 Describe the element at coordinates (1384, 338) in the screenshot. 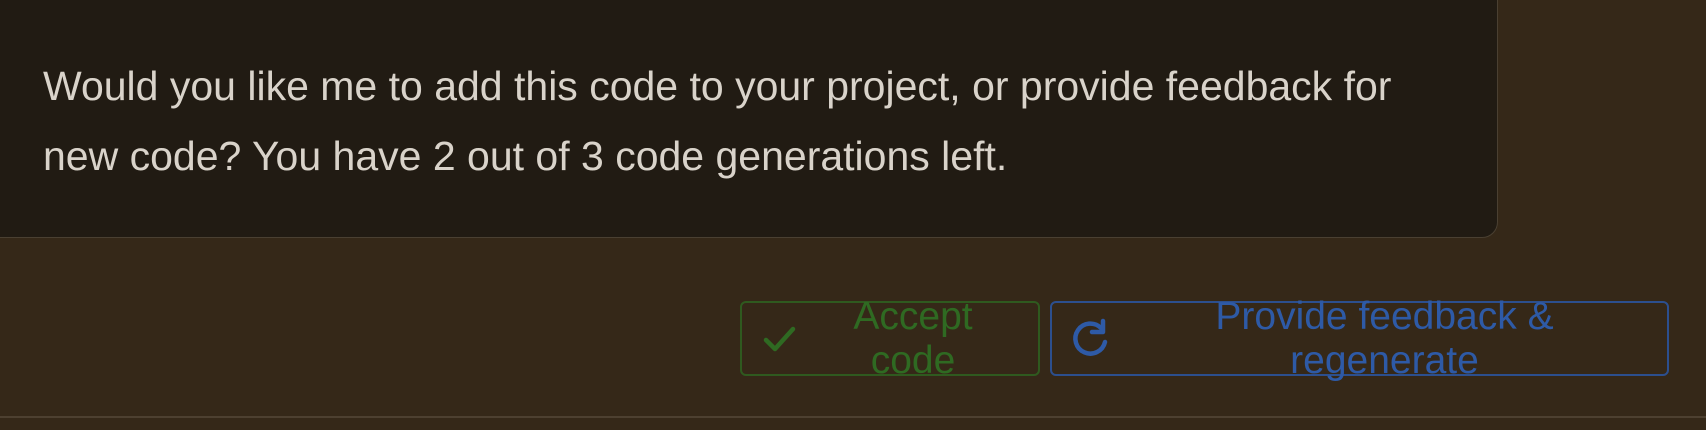

I see `regenerate-label: Provide feedback & regenerate` at that location.